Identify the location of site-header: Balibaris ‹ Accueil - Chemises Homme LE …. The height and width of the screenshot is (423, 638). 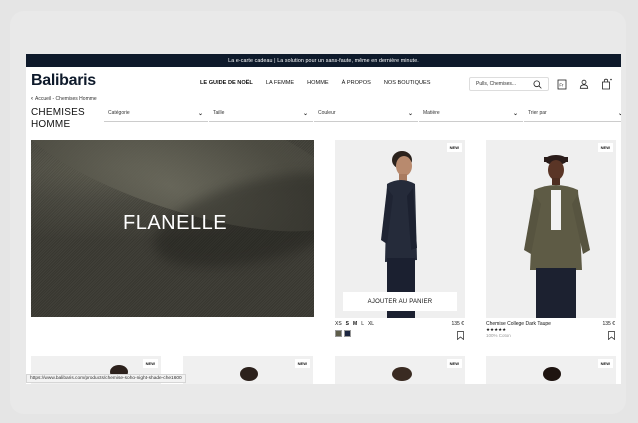
(323, 85).